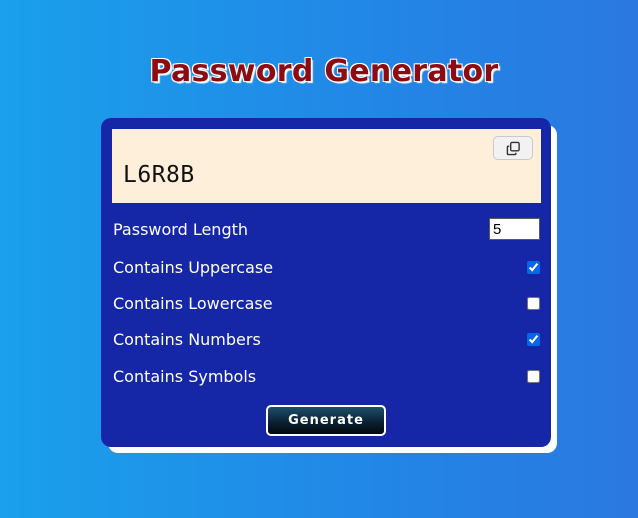 This screenshot has width=638, height=518. Describe the element at coordinates (533, 267) in the screenshot. I see `uppercase-checkbox` at that location.